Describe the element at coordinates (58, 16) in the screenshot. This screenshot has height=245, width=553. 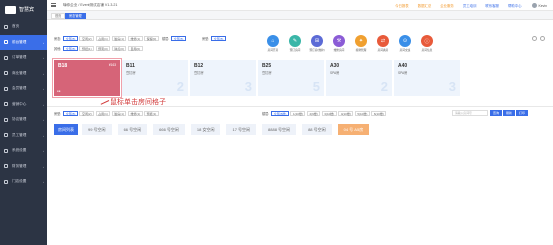
I see `tab-home: 首页` at that location.